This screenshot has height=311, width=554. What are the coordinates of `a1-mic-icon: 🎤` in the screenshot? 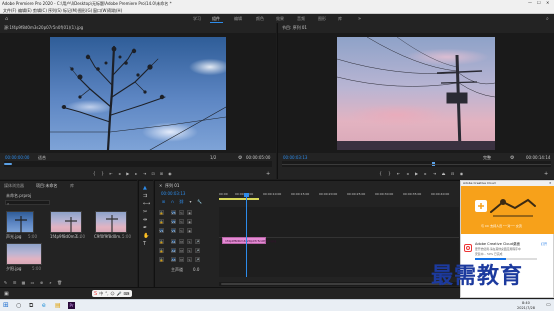 It's located at (197, 241).